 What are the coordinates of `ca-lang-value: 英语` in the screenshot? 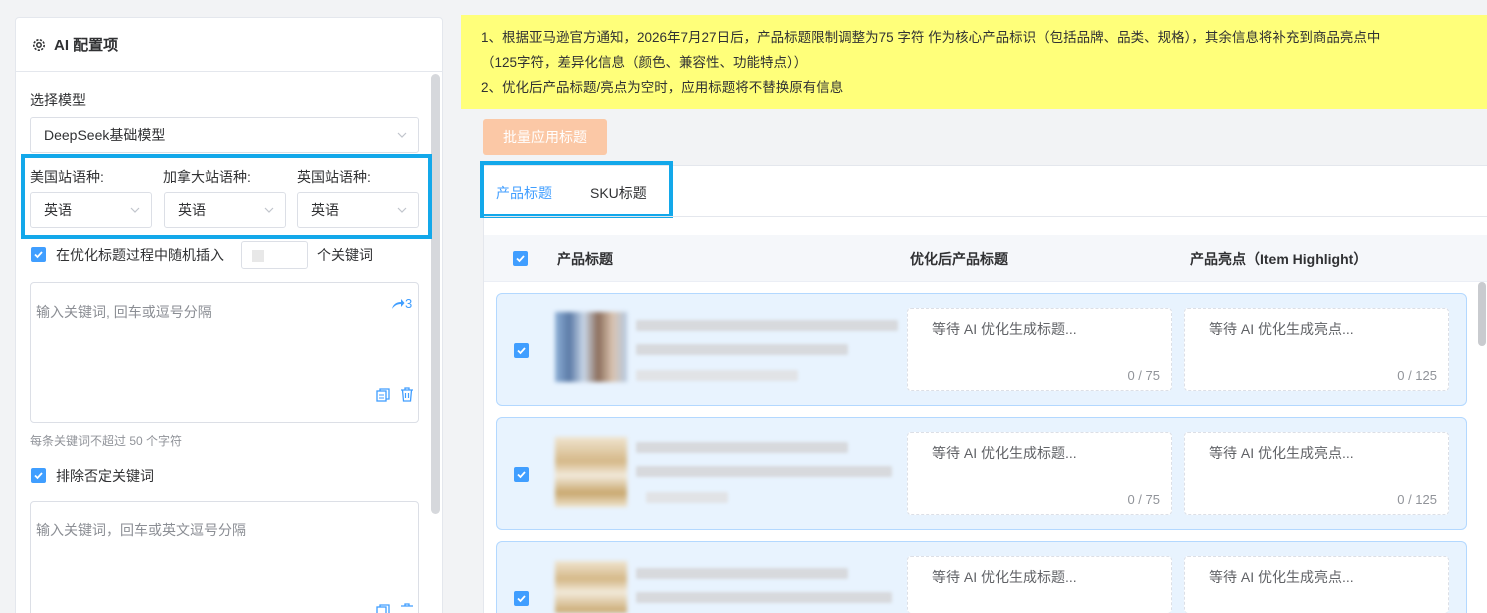 It's located at (192, 210).